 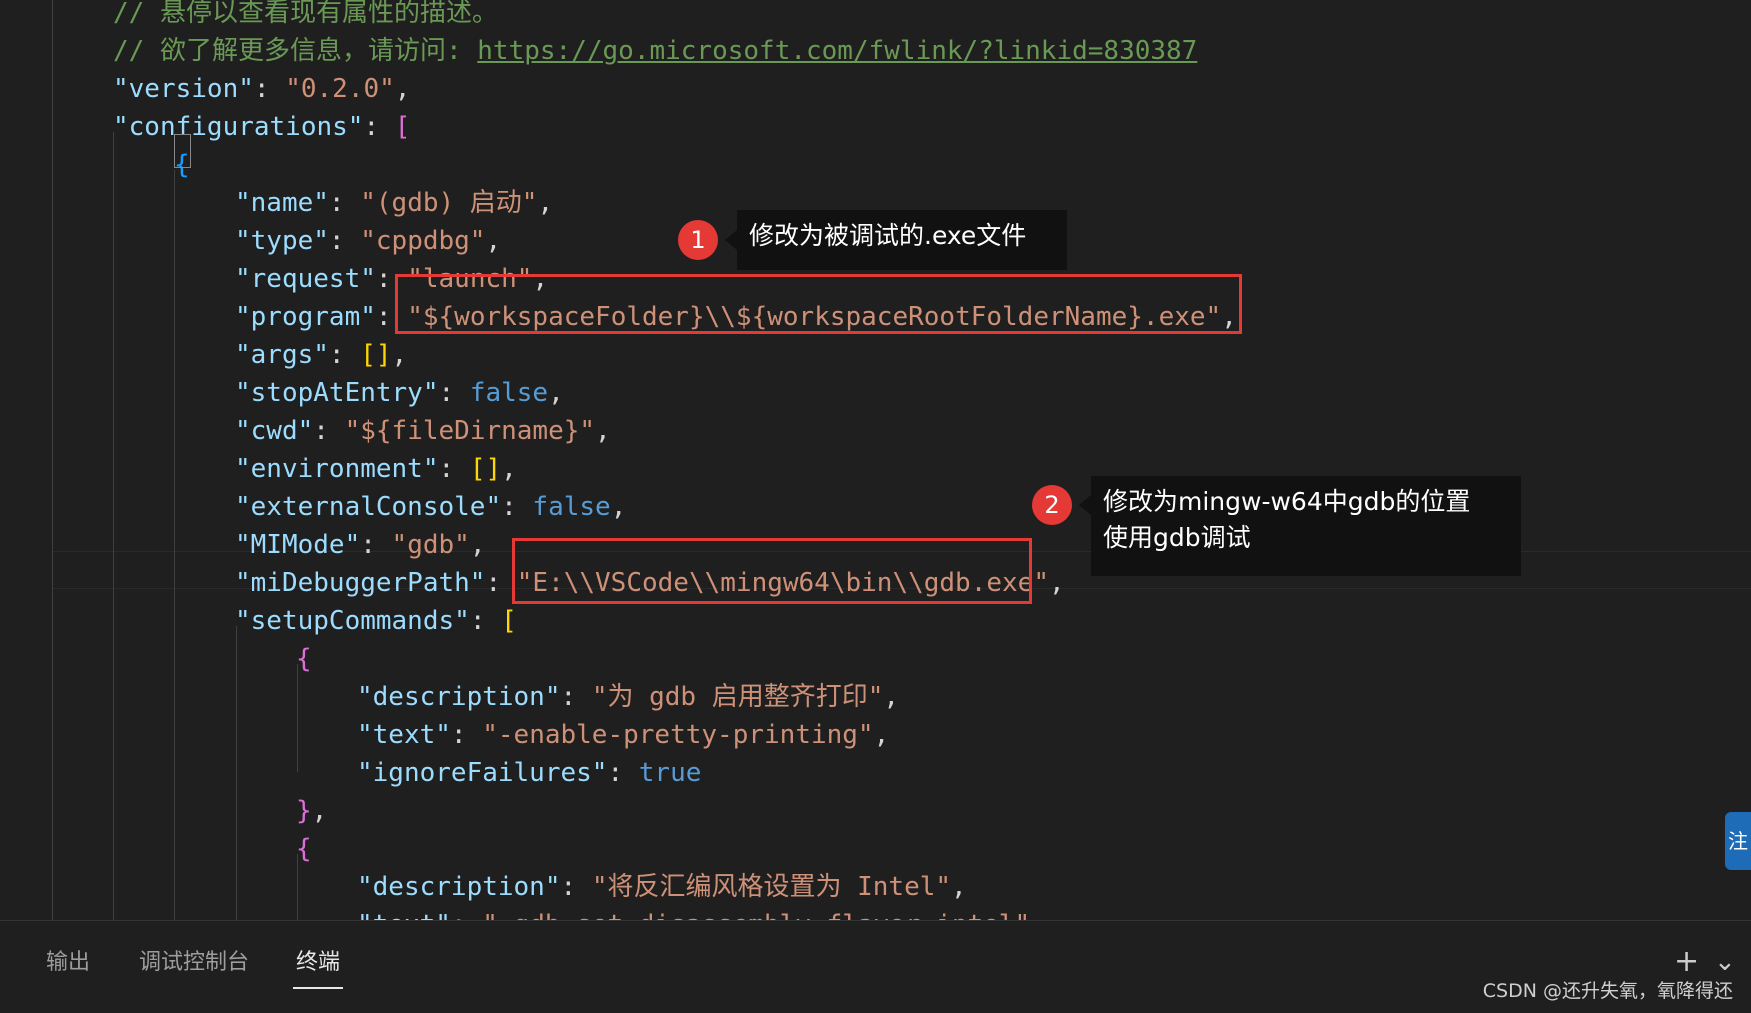 What do you see at coordinates (423, 241) in the screenshot?
I see `code-token: "cppdbg"` at bounding box center [423, 241].